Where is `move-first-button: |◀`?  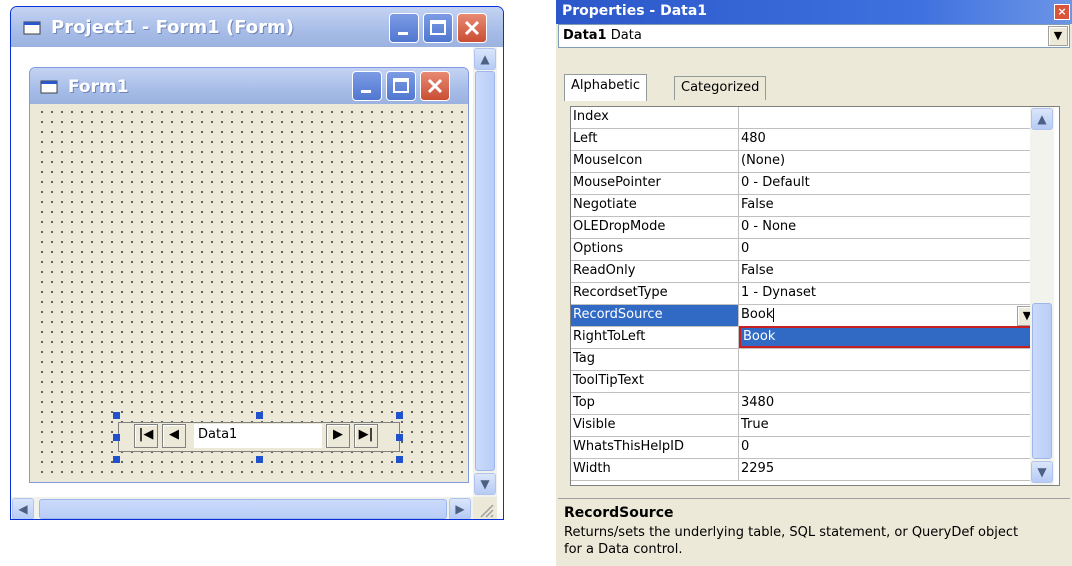 move-first-button: |◀ is located at coordinates (146, 436).